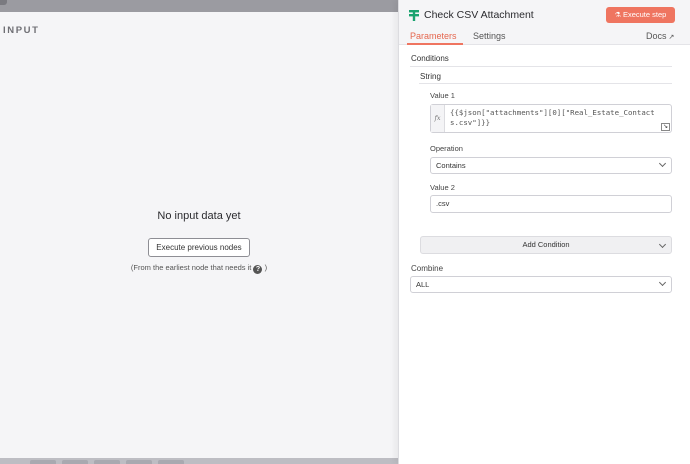  What do you see at coordinates (435, 44) in the screenshot?
I see `active-tab-indicator` at bounding box center [435, 44].